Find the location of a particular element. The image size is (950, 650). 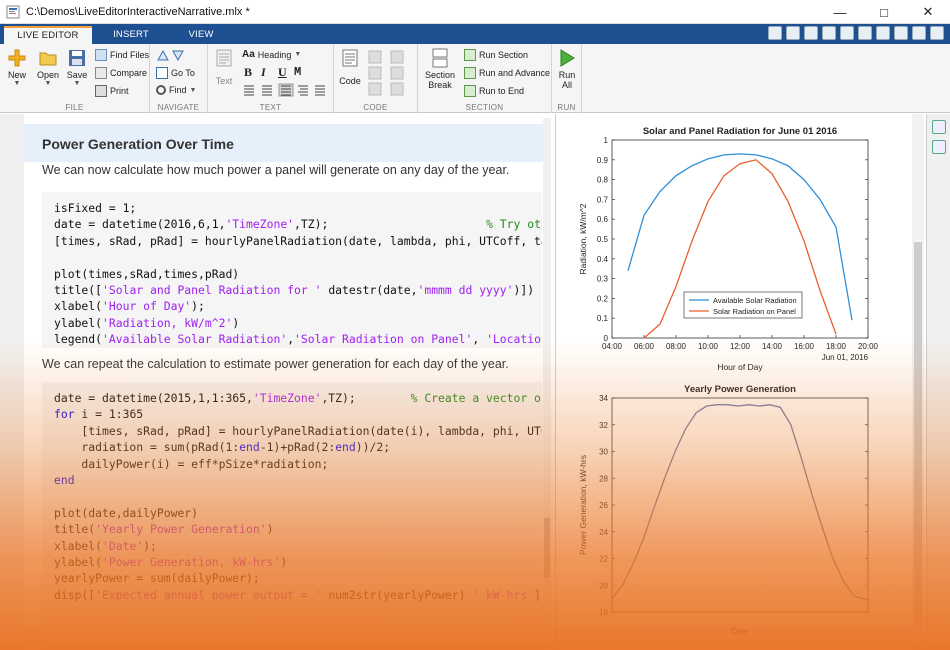

expand-icon is located at coordinates (937, 33).